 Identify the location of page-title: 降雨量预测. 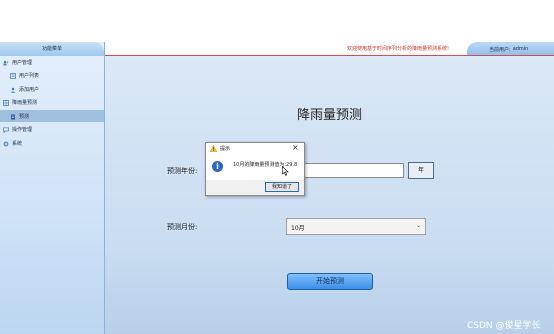
(329, 115).